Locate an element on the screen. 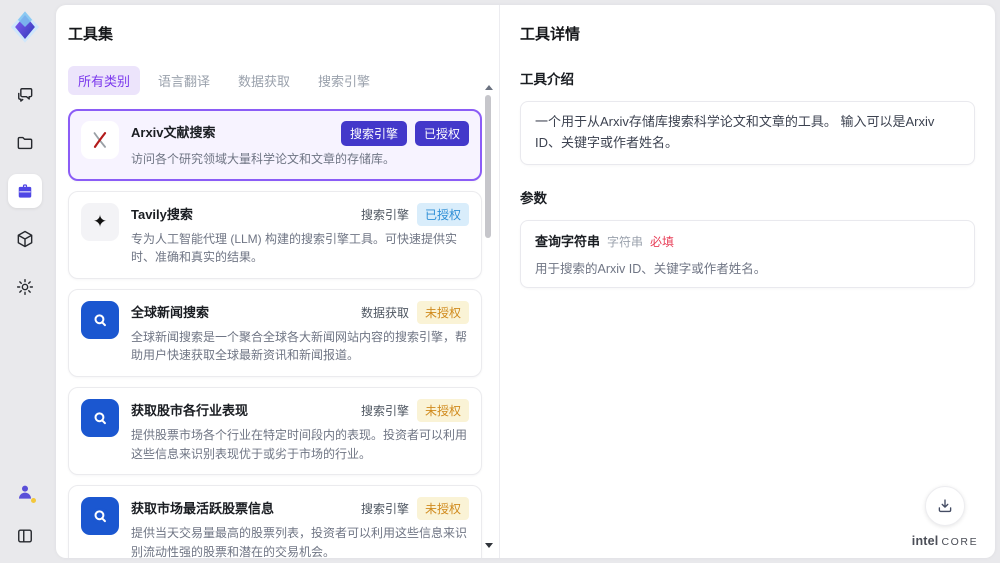 This screenshot has width=1000, height=563. user-status-dot is located at coordinates (33, 500).